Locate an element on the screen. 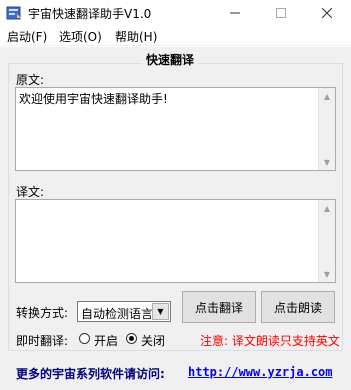  source-label: 原文: is located at coordinates (30, 80).